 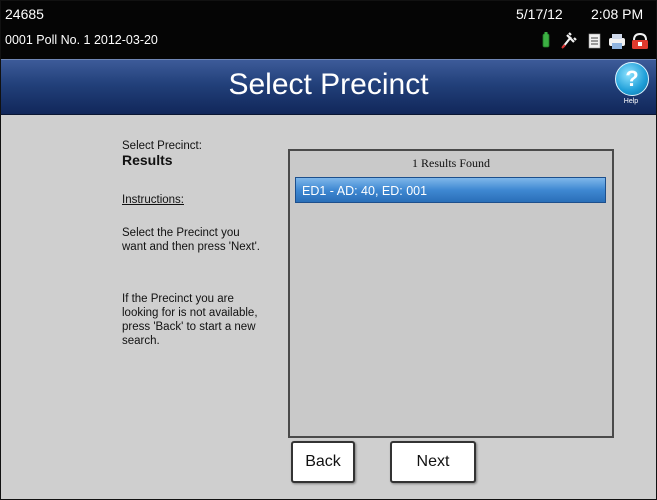 I want to click on title-bar: Select Precinct ? Help, so click(x=328, y=87).